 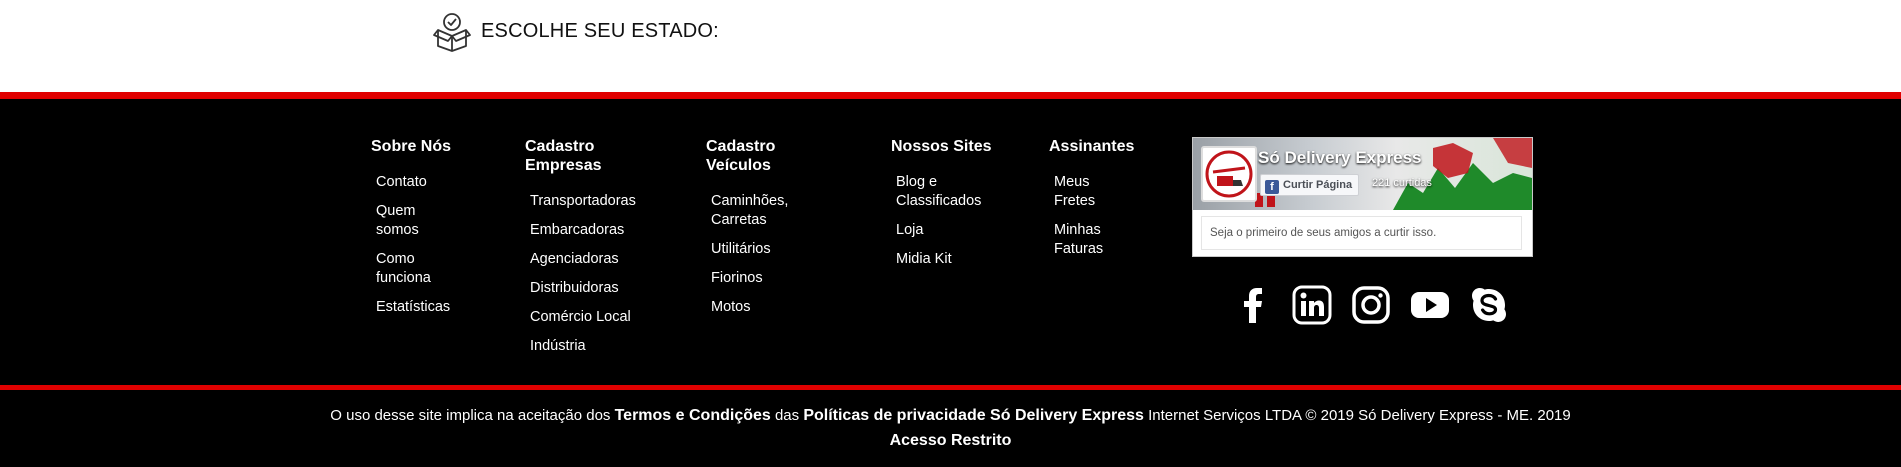 I want to click on footer-link-caminhoes: Caminhões, Carretas, so click(x=756, y=211).